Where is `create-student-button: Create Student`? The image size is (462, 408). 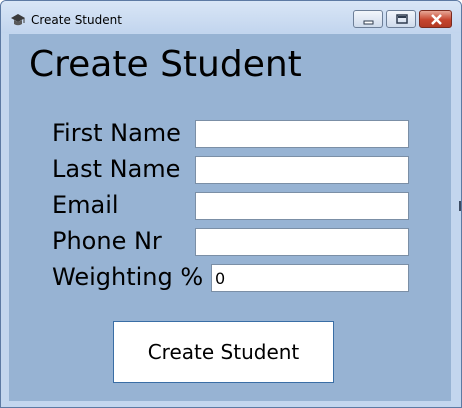 create-student-button: Create Student is located at coordinates (223, 352).